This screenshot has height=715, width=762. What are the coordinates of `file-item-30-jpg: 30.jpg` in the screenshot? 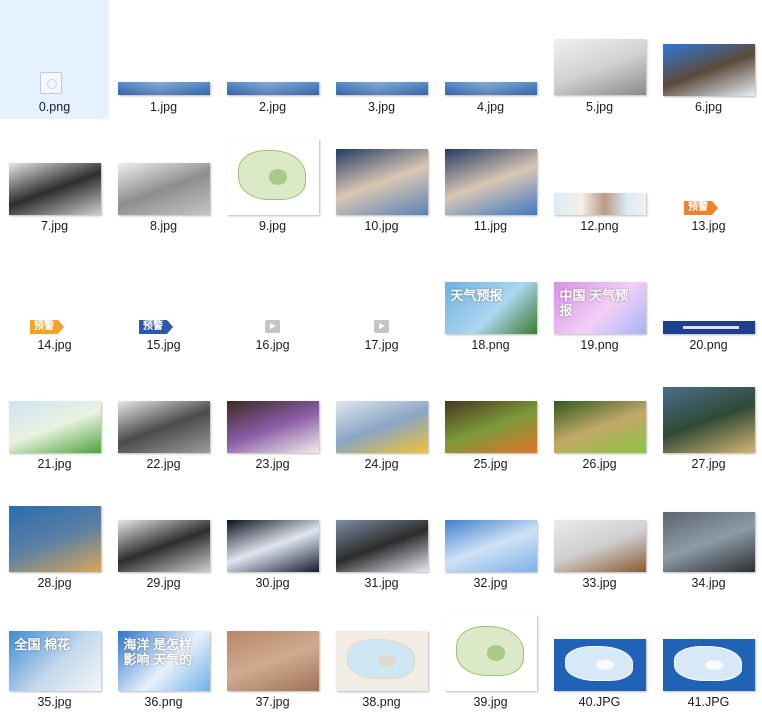 It's located at (272, 535).